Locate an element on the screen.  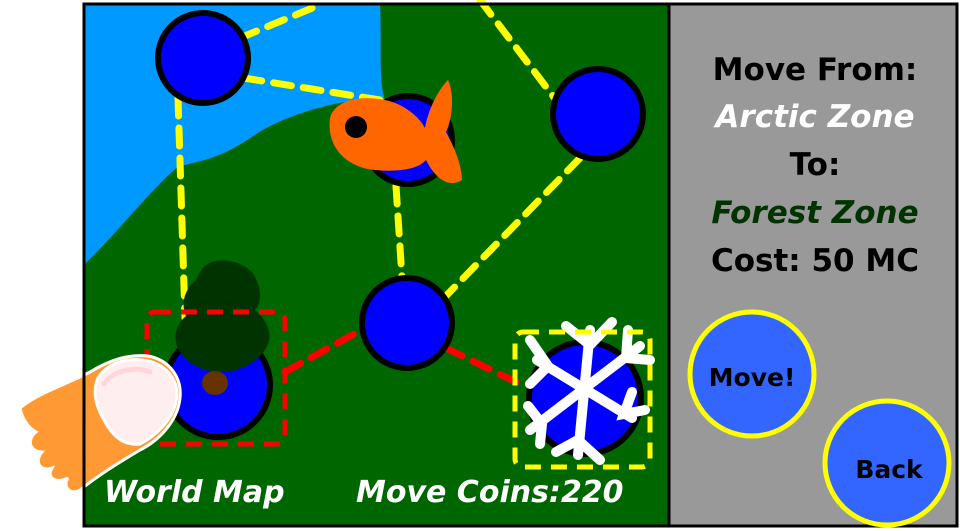
move-button: Move! is located at coordinates (752, 374).